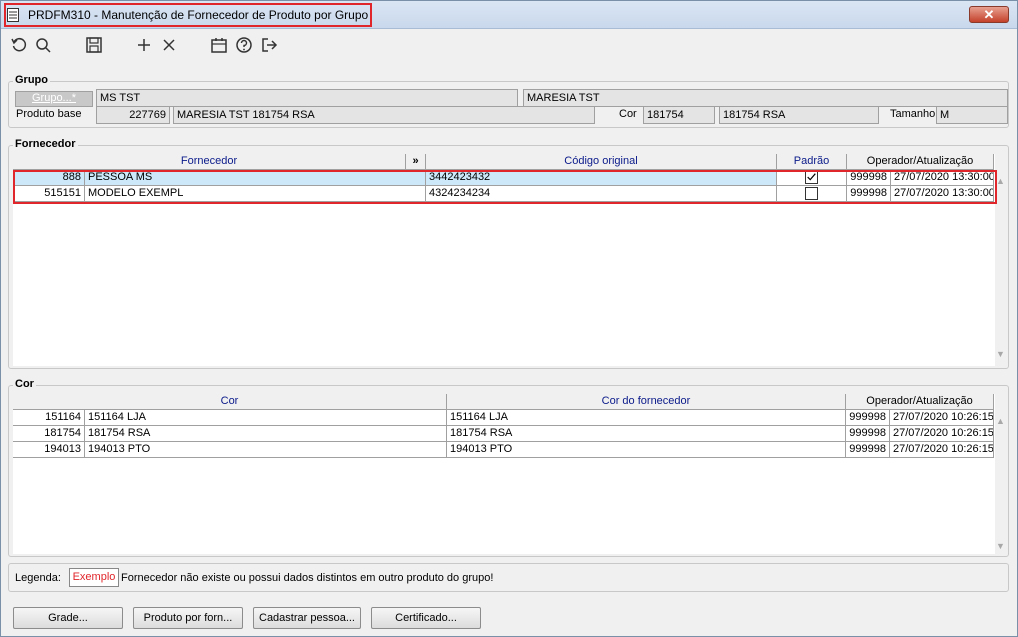 This screenshot has height=637, width=1018. Describe the element at coordinates (646, 434) in the screenshot. I see `cor-row2-forn: 181754 RSA` at that location.